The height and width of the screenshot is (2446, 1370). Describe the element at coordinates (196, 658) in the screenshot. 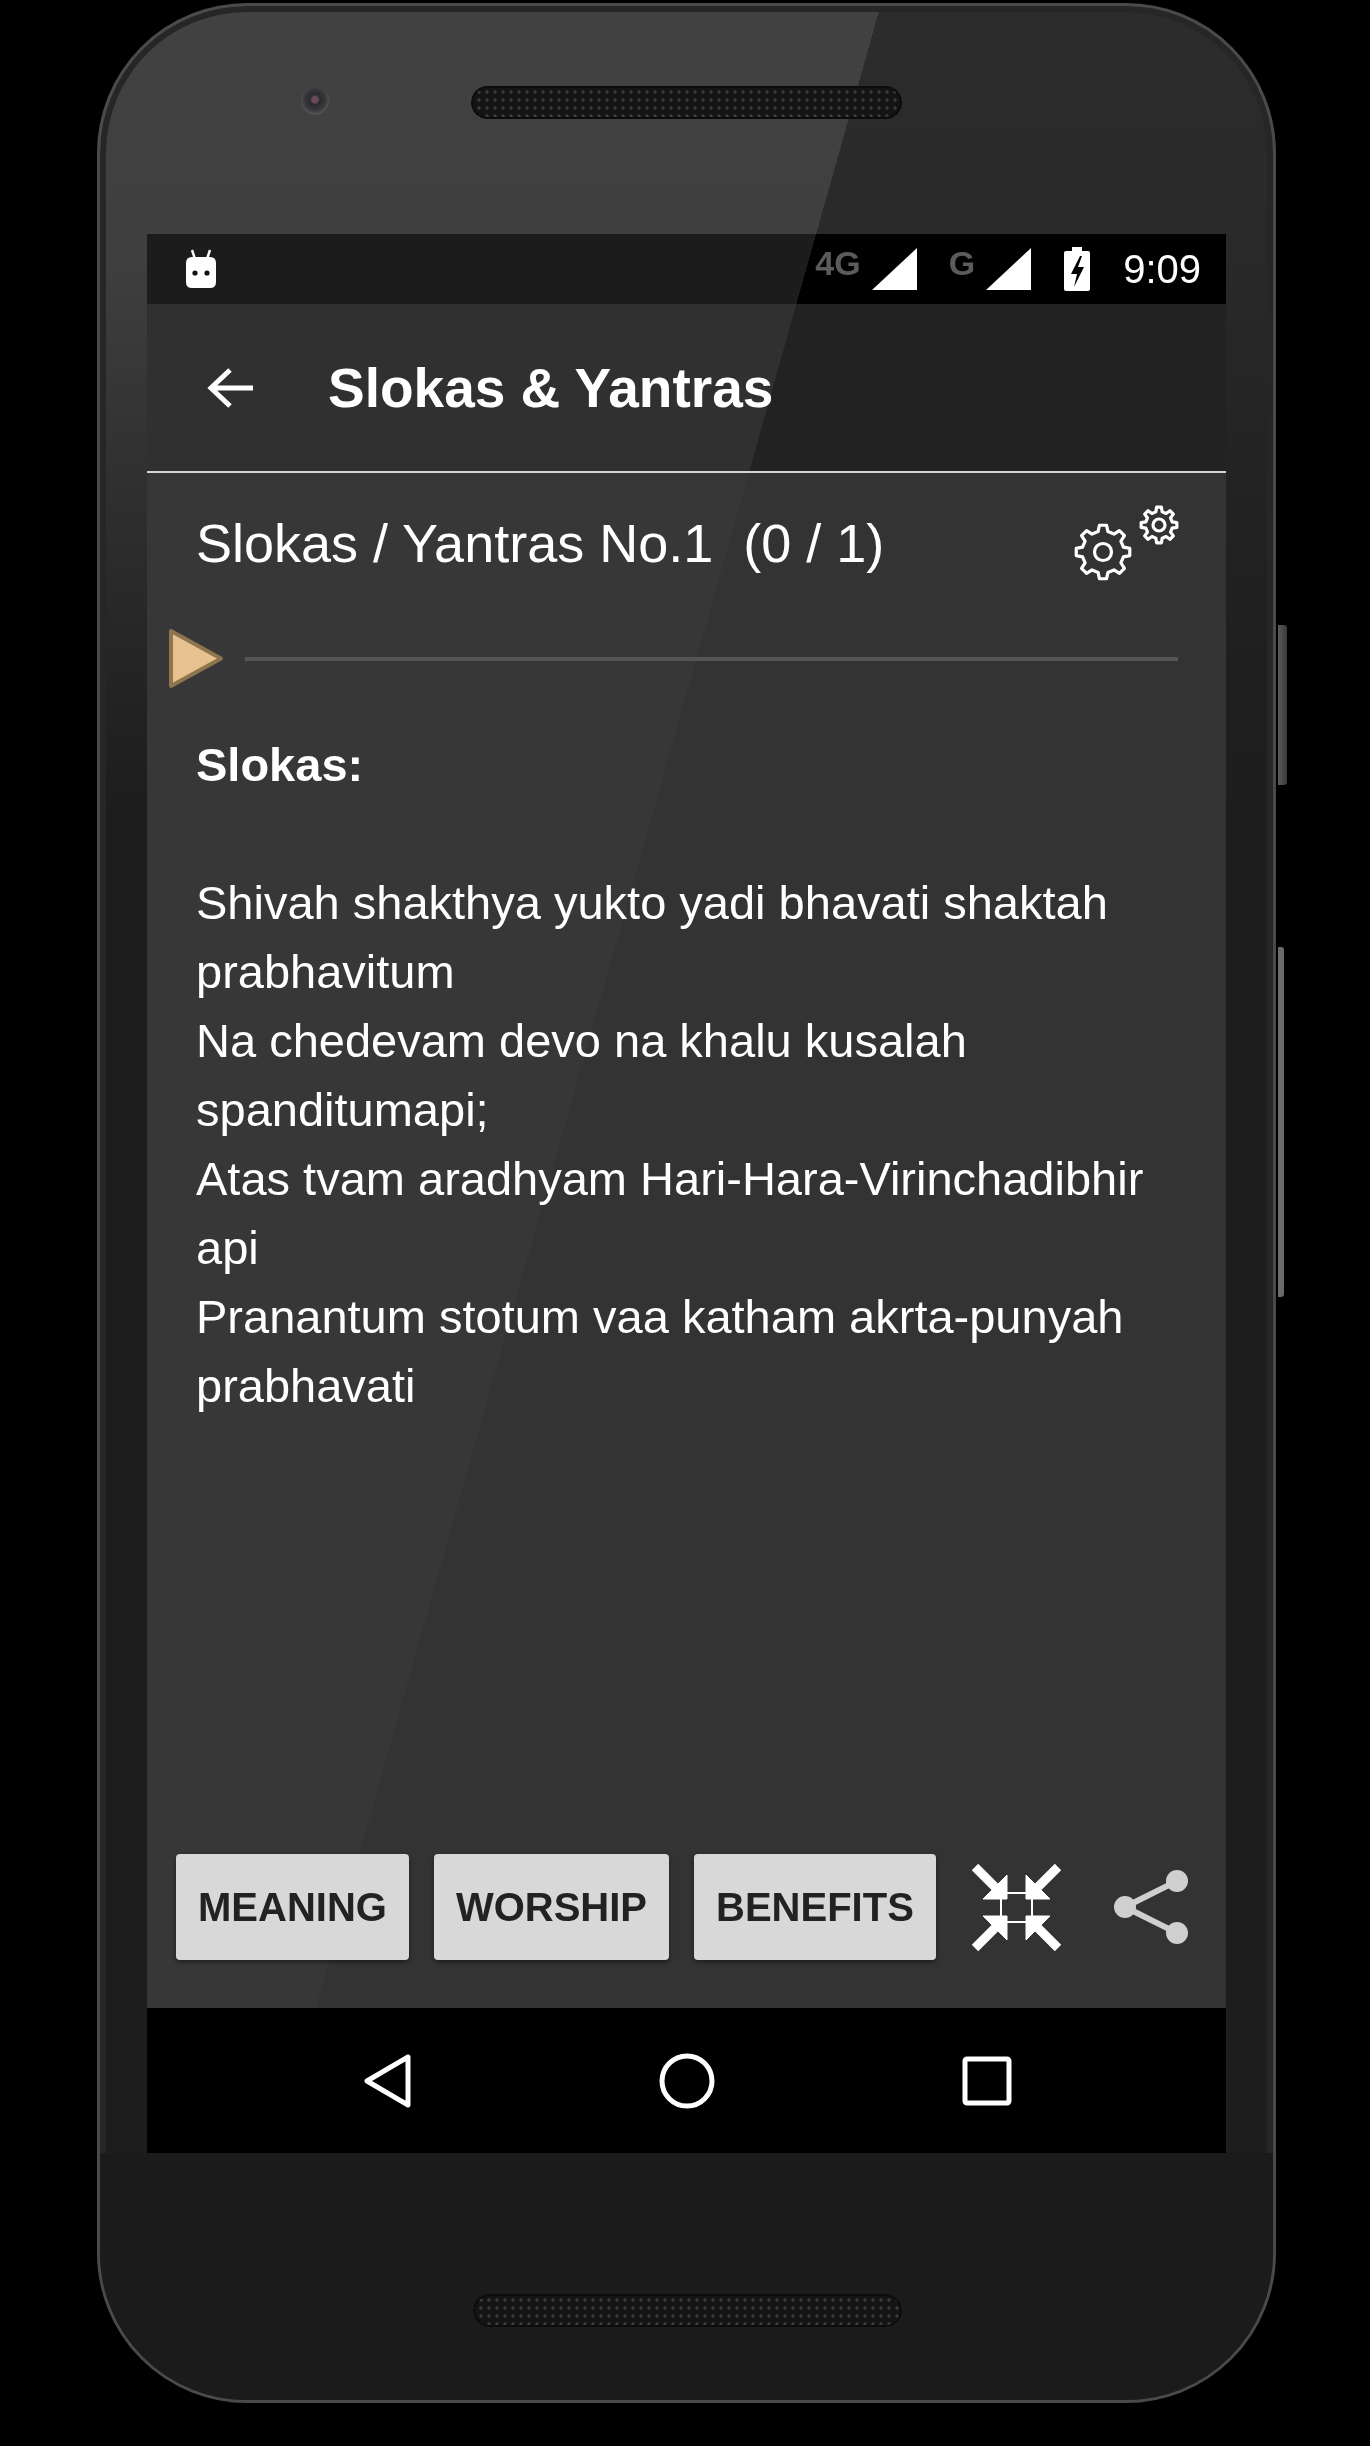

I see `play-icon` at that location.